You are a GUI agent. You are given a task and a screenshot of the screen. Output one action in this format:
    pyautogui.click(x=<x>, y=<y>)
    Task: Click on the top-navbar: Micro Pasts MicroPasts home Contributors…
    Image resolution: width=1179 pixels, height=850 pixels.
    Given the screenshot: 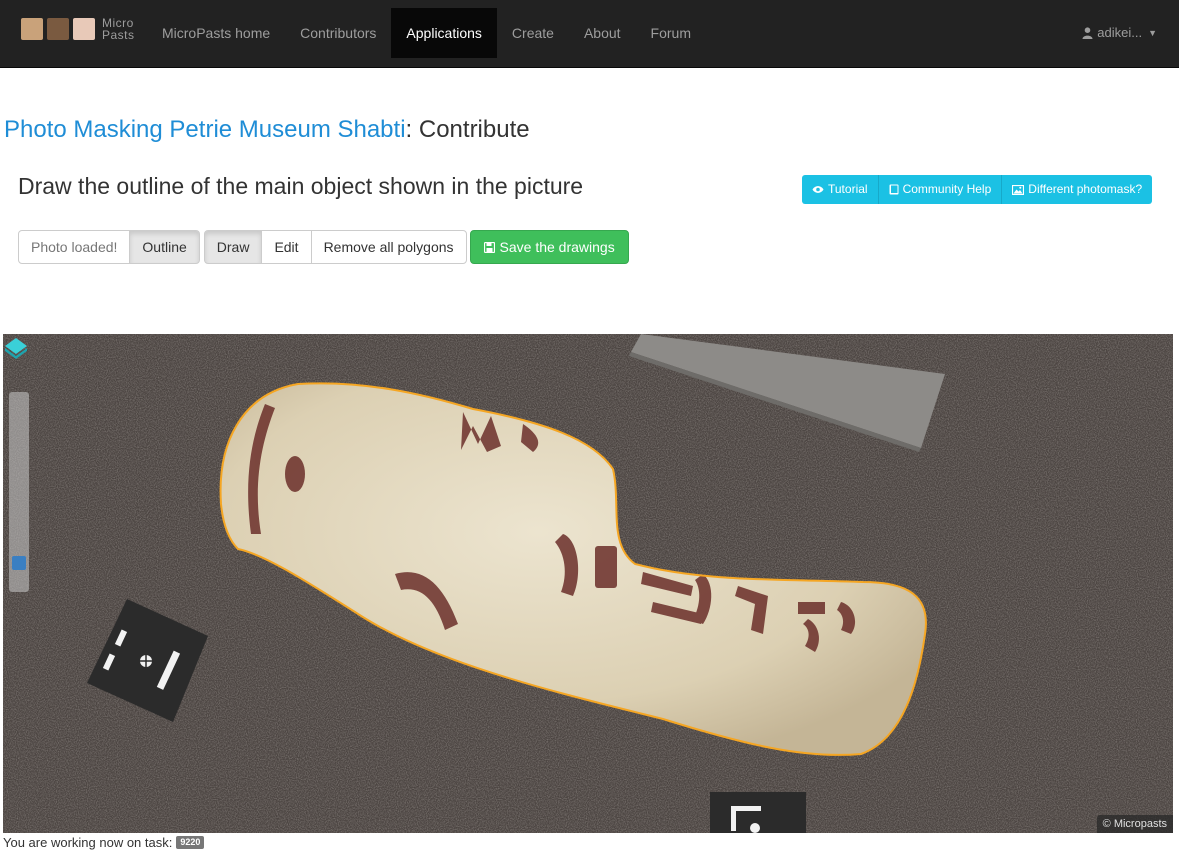 What is the action you would take?
    pyautogui.click(x=589, y=34)
    